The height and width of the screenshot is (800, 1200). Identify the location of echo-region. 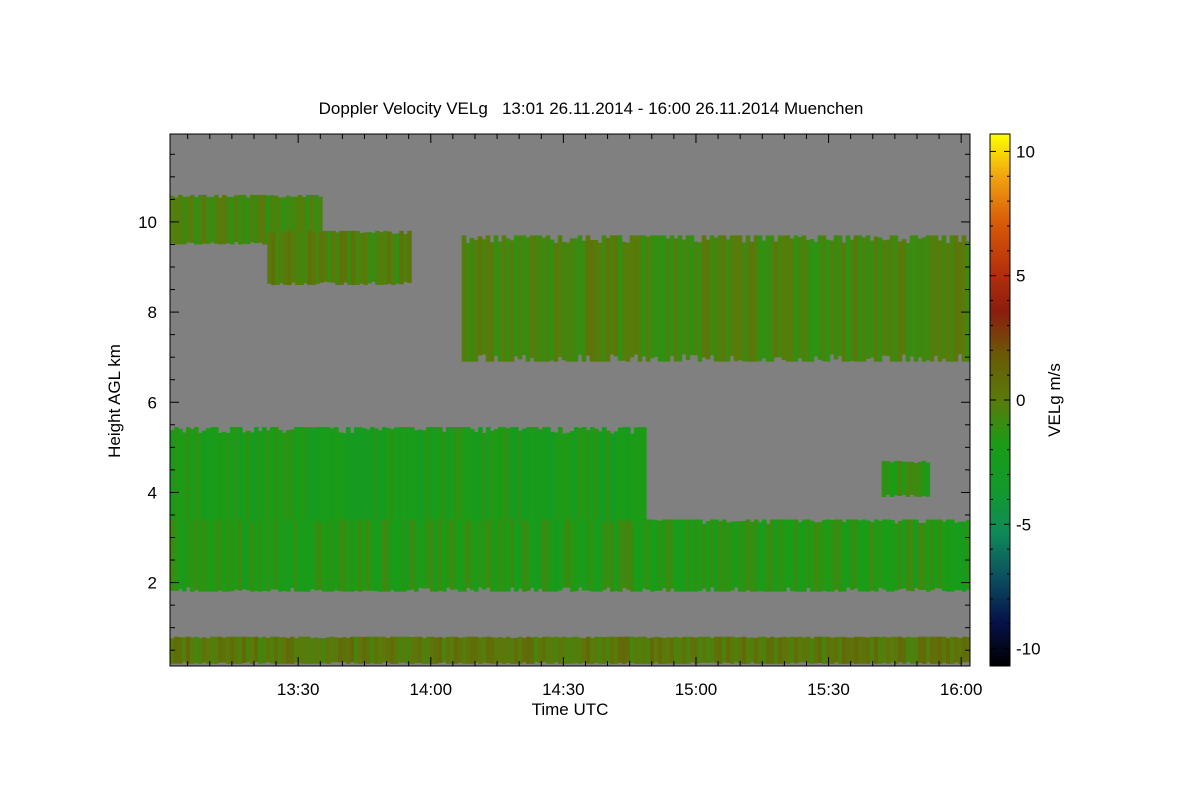
(570, 650).